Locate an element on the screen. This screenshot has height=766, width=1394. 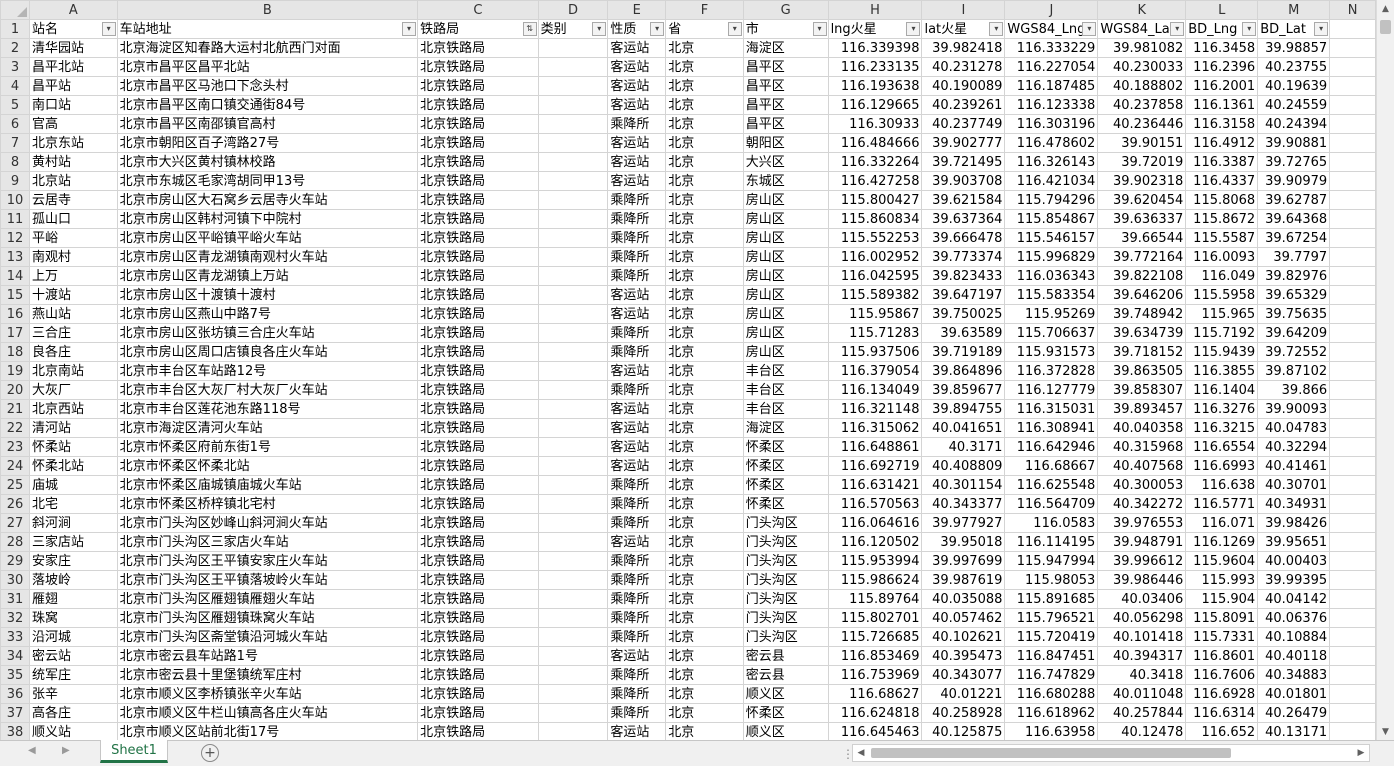
cell: 40.10884 is located at coordinates (1294, 637).